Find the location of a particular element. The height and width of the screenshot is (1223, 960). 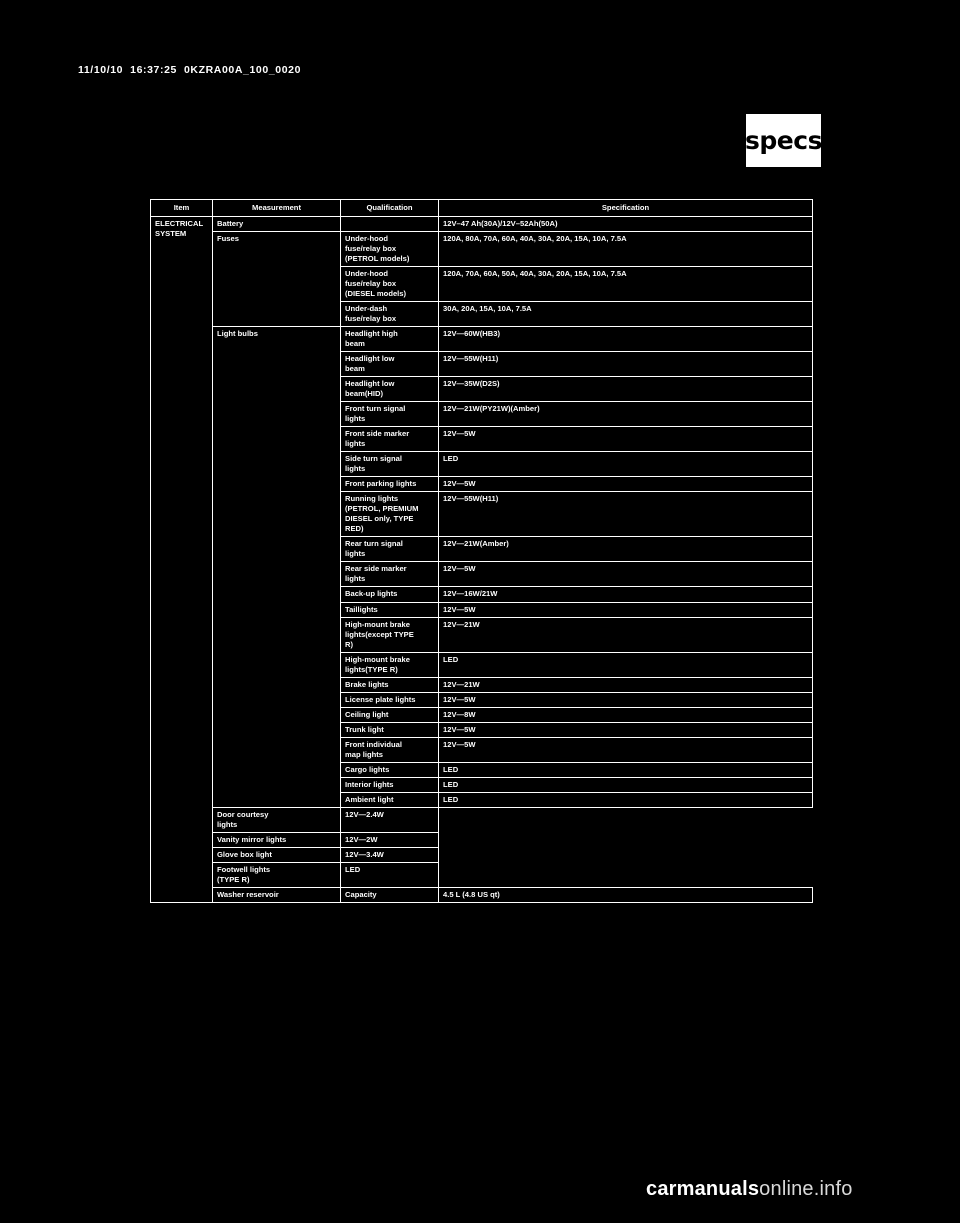

cell-qualification: Headlight low beam(HID) is located at coordinates (389, 389).